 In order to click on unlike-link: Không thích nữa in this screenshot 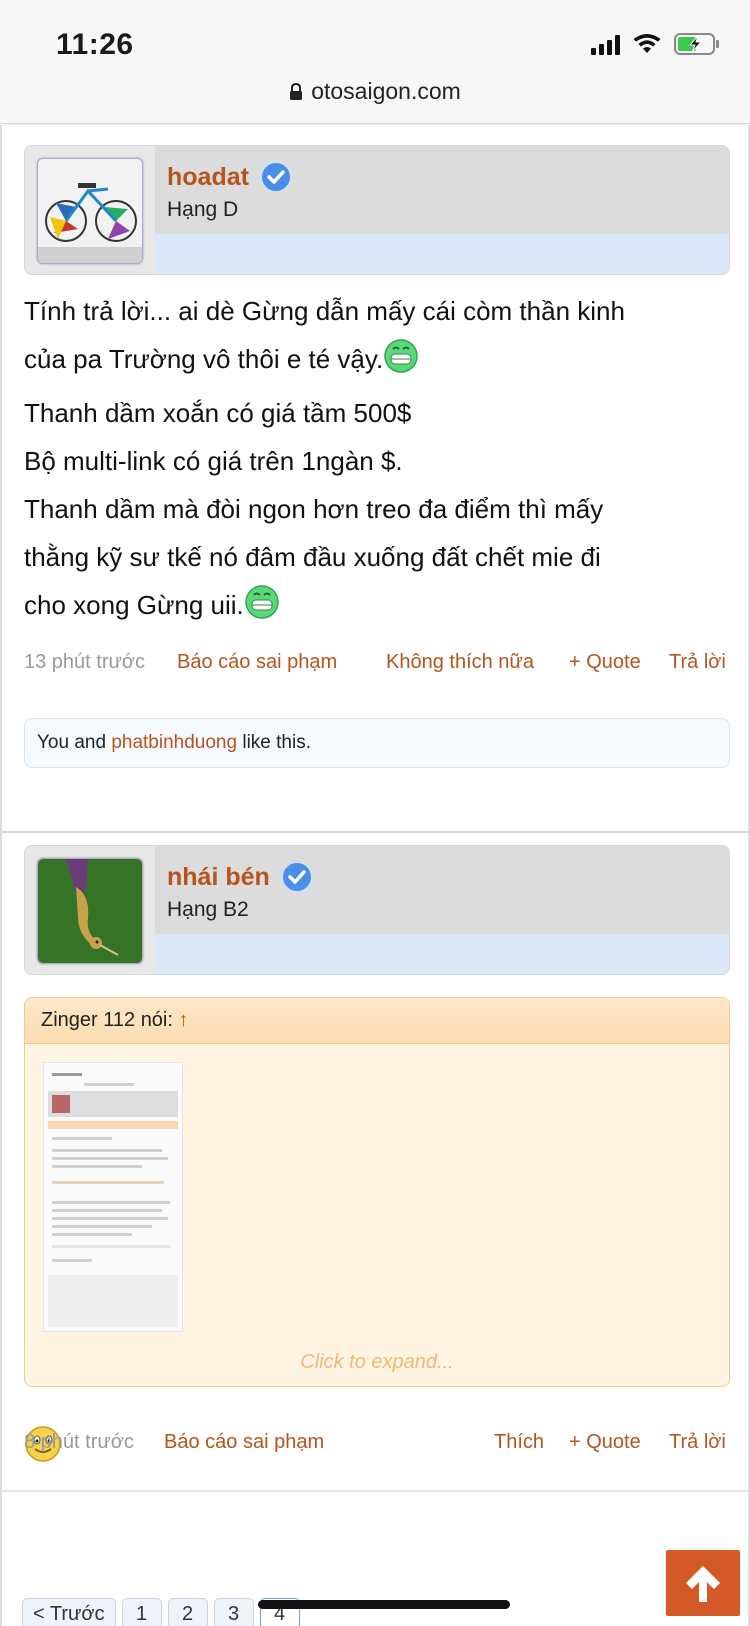, I will do `click(460, 662)`.